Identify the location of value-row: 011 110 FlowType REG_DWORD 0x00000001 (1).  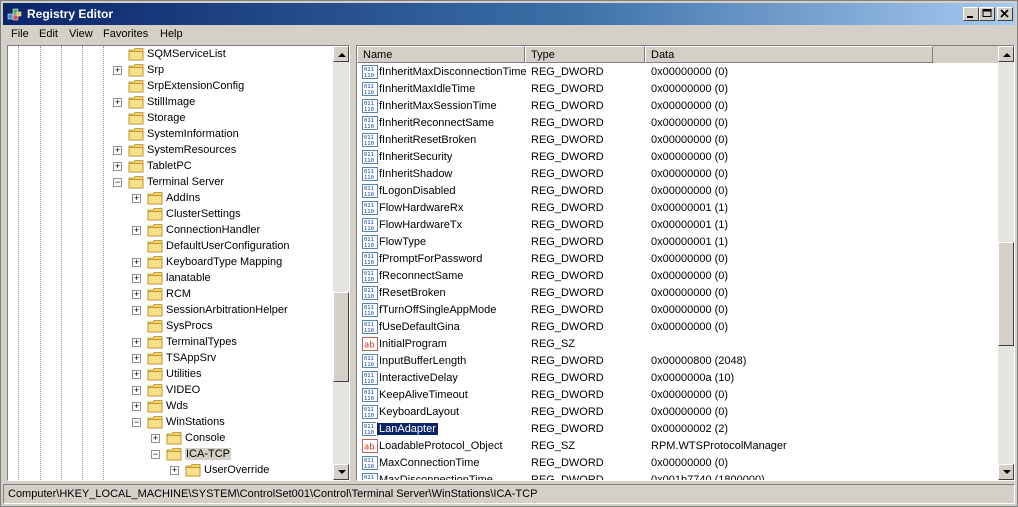
(678, 242).